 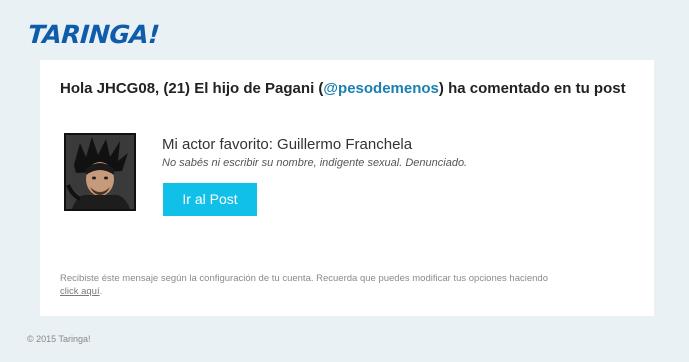 What do you see at coordinates (59, 339) in the screenshot?
I see `footer-copyright: © 2015 Taringa!` at bounding box center [59, 339].